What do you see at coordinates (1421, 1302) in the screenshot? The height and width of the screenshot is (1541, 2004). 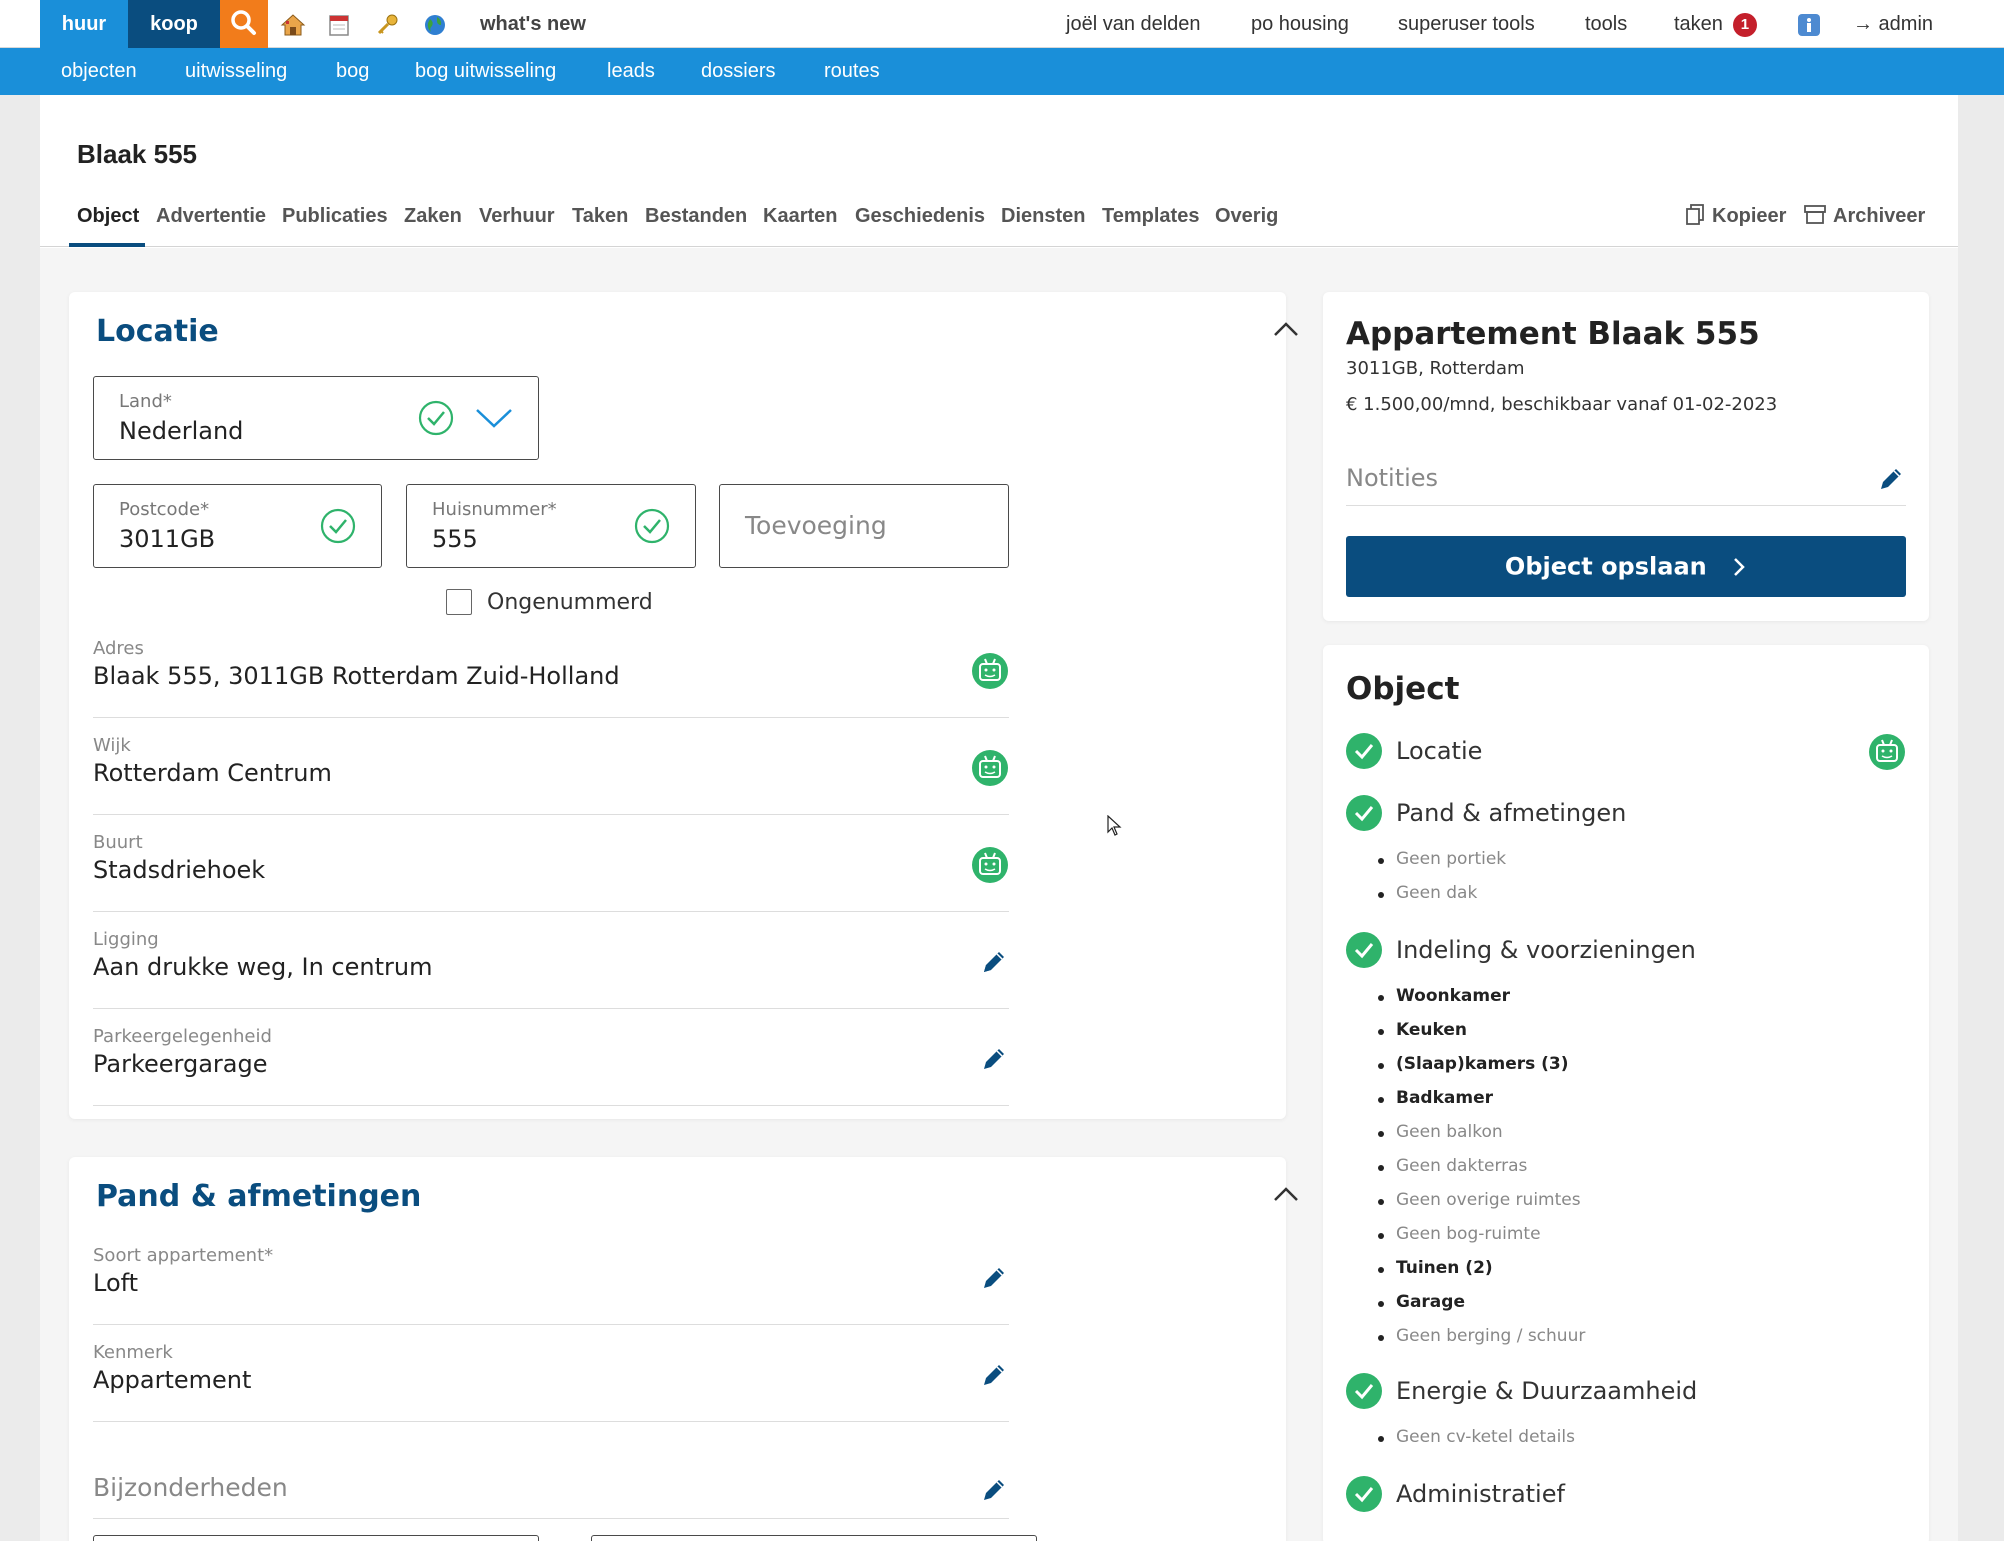 I see `list-item: Garage` at bounding box center [1421, 1302].